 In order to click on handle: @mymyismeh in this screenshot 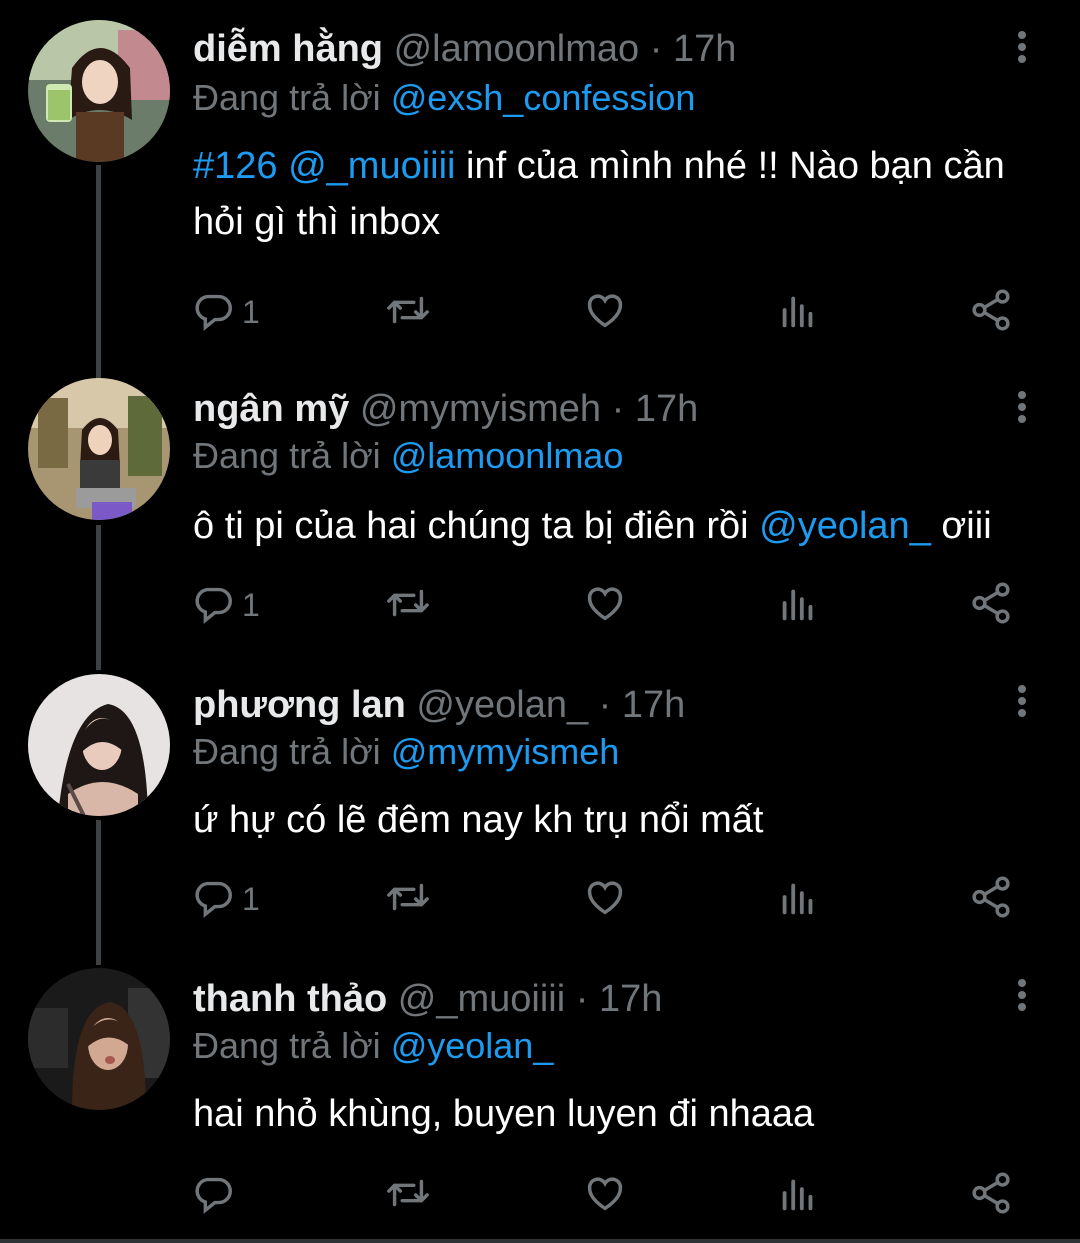, I will do `click(480, 409)`.